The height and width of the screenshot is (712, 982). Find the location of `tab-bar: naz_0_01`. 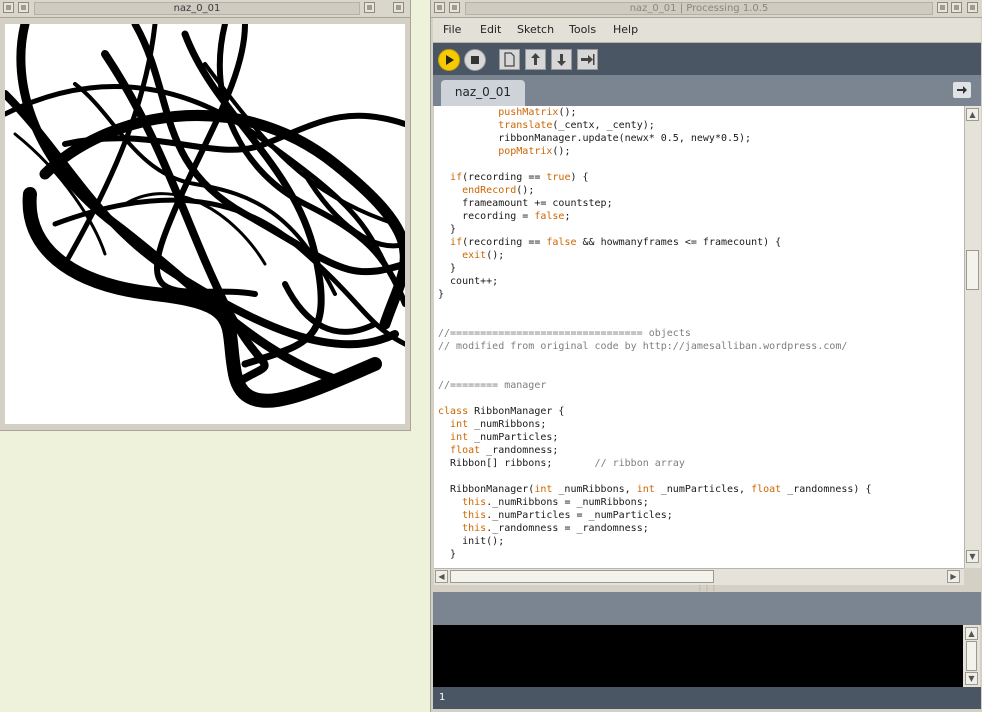

tab-bar: naz_0_01 is located at coordinates (707, 90).